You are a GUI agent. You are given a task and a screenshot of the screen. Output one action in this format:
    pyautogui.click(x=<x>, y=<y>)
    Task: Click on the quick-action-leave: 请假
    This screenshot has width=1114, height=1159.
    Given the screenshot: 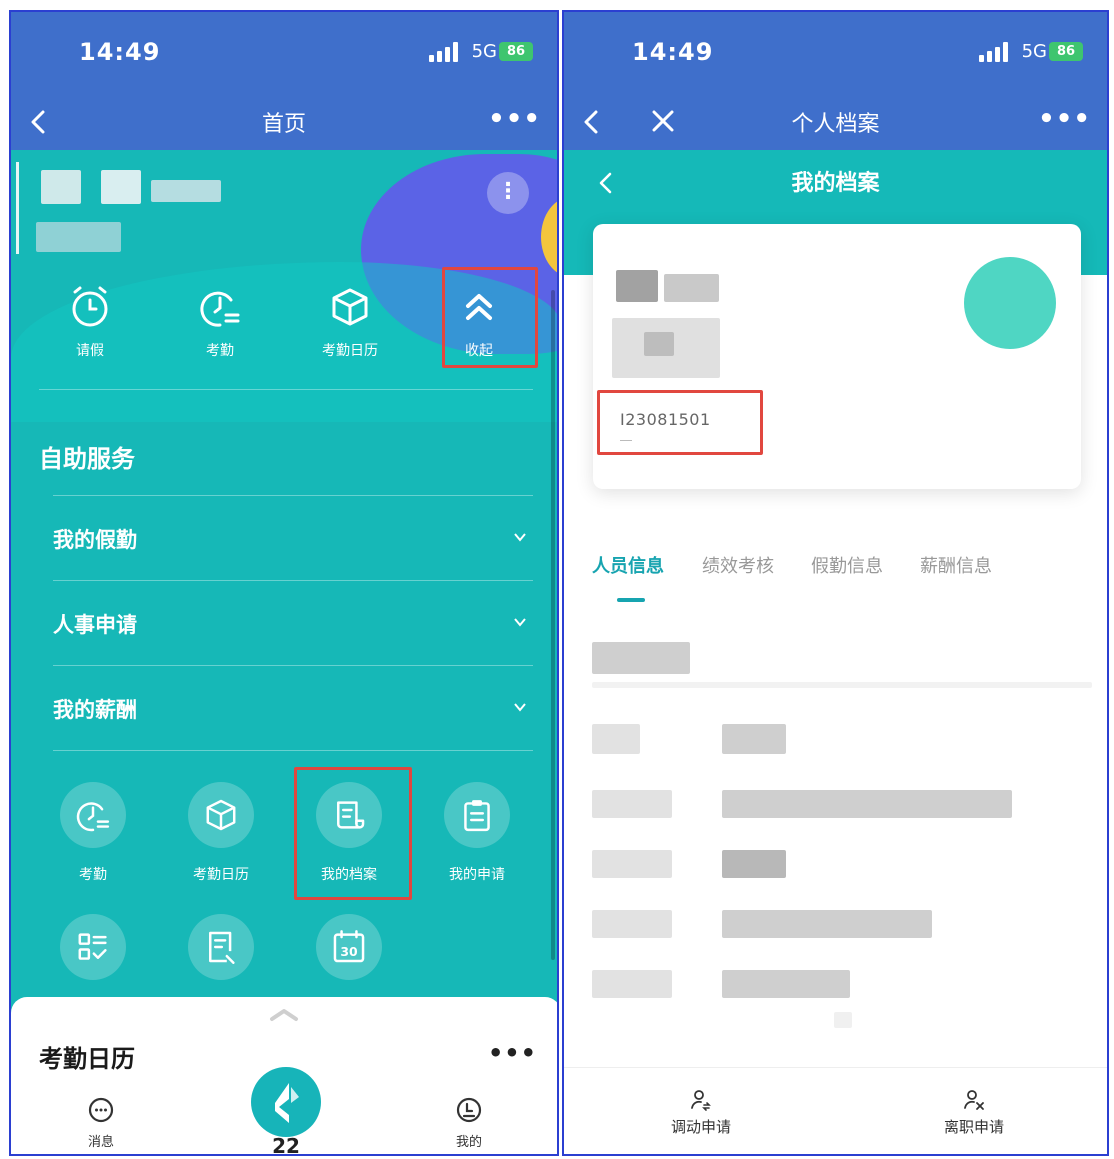 What is the action you would take?
    pyautogui.click(x=90, y=322)
    